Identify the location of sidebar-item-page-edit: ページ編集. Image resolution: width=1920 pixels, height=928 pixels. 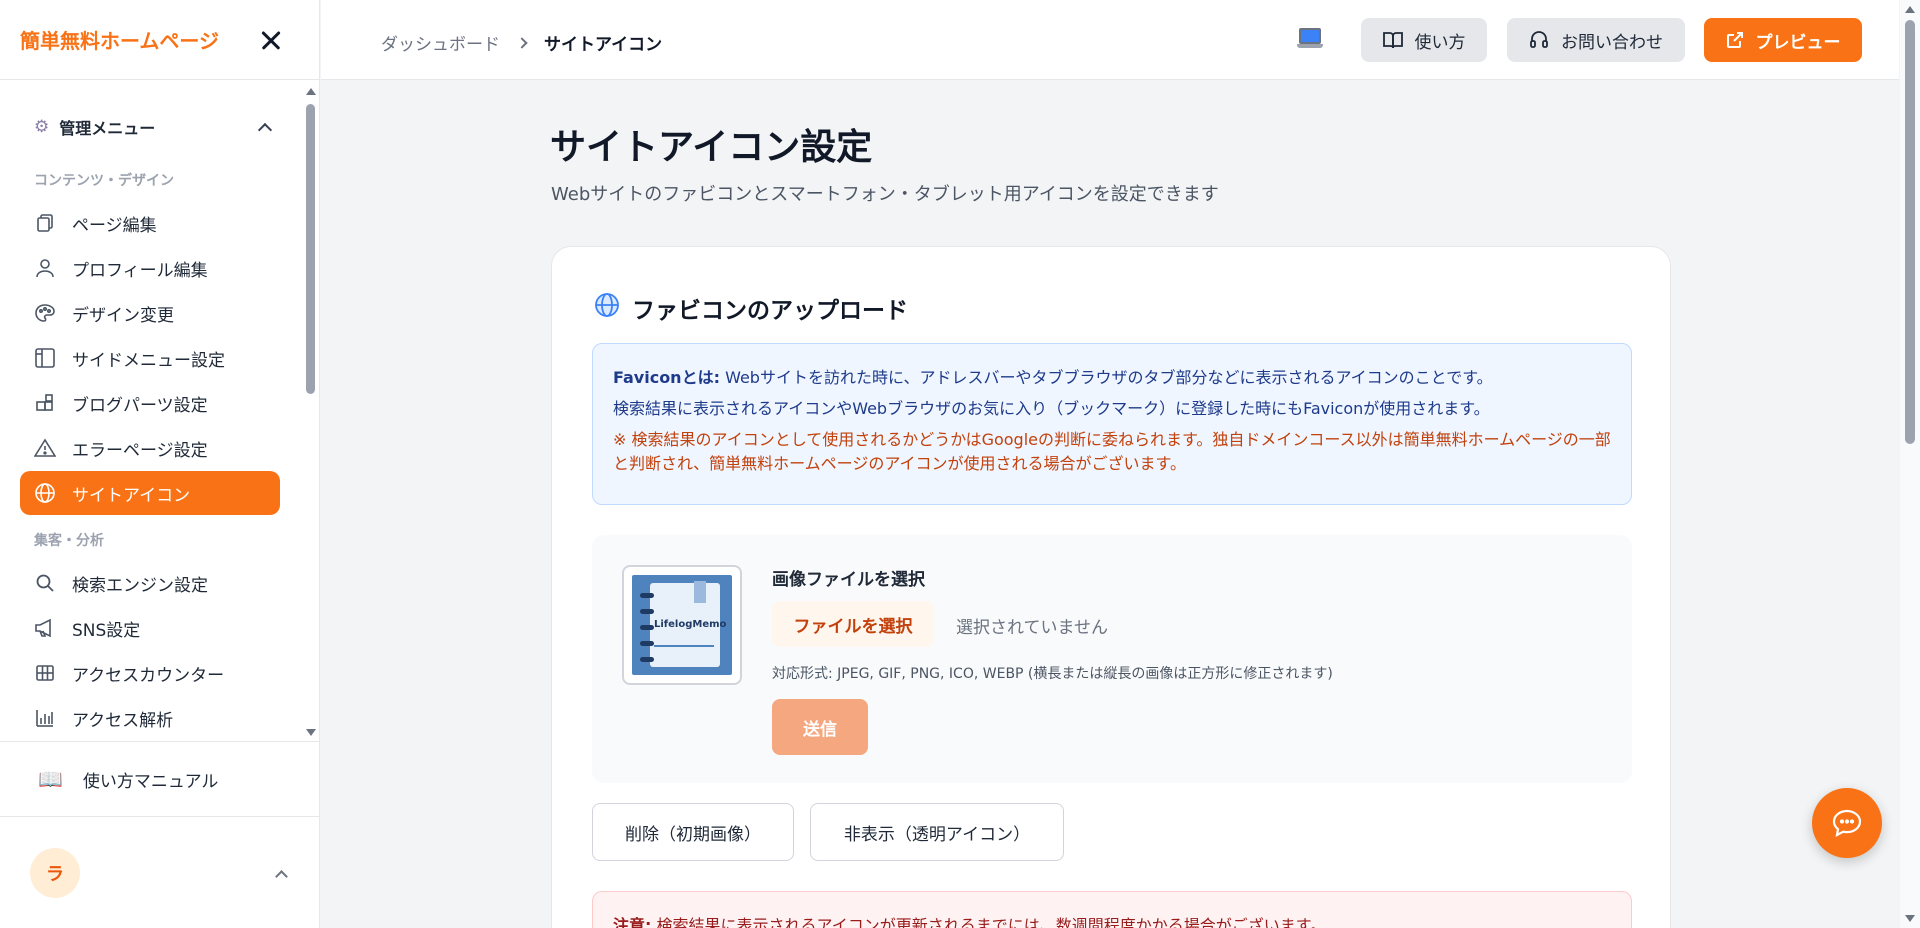
(150, 223).